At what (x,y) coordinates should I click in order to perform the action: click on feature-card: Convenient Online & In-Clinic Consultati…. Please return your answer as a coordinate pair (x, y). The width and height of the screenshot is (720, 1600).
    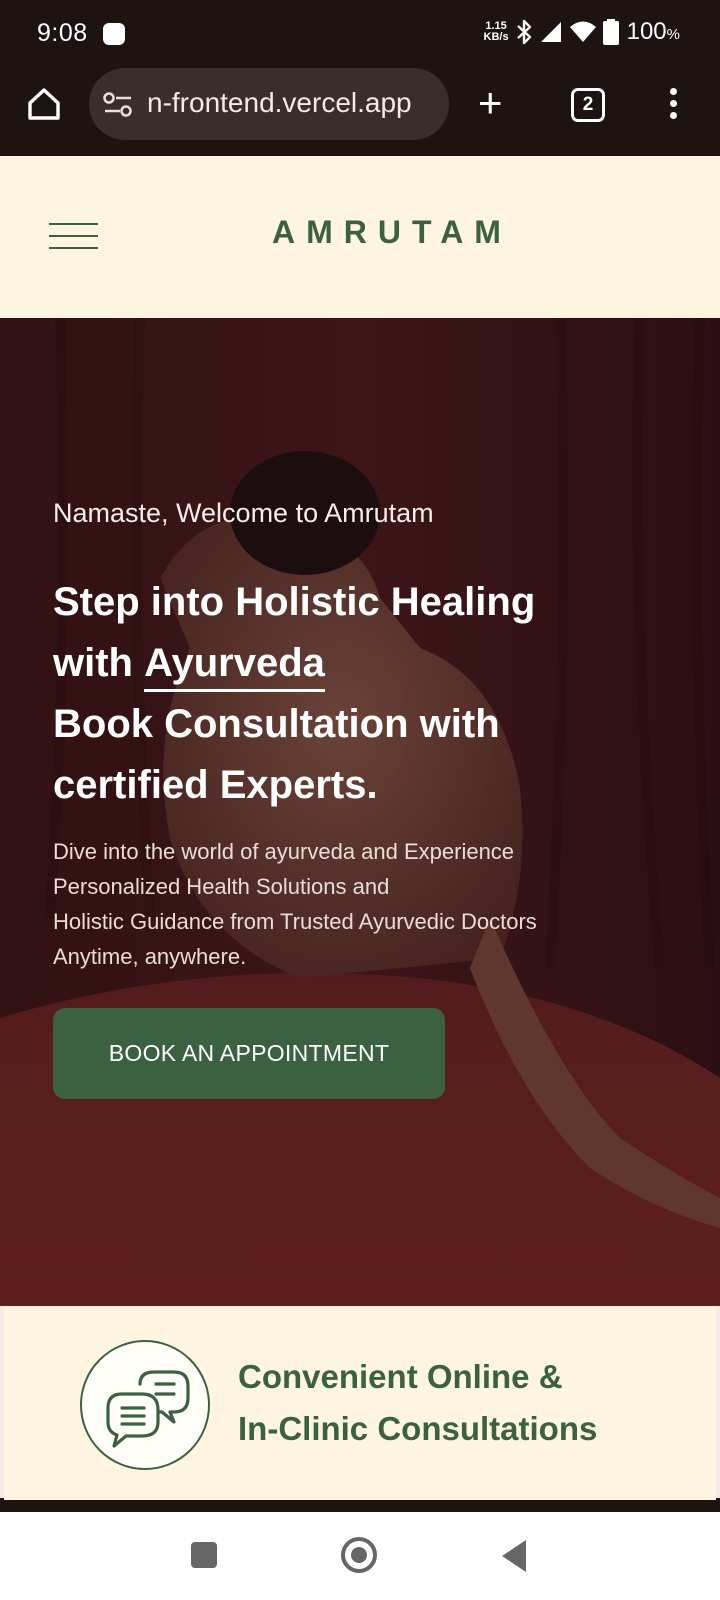
    Looking at the image, I should click on (360, 1402).